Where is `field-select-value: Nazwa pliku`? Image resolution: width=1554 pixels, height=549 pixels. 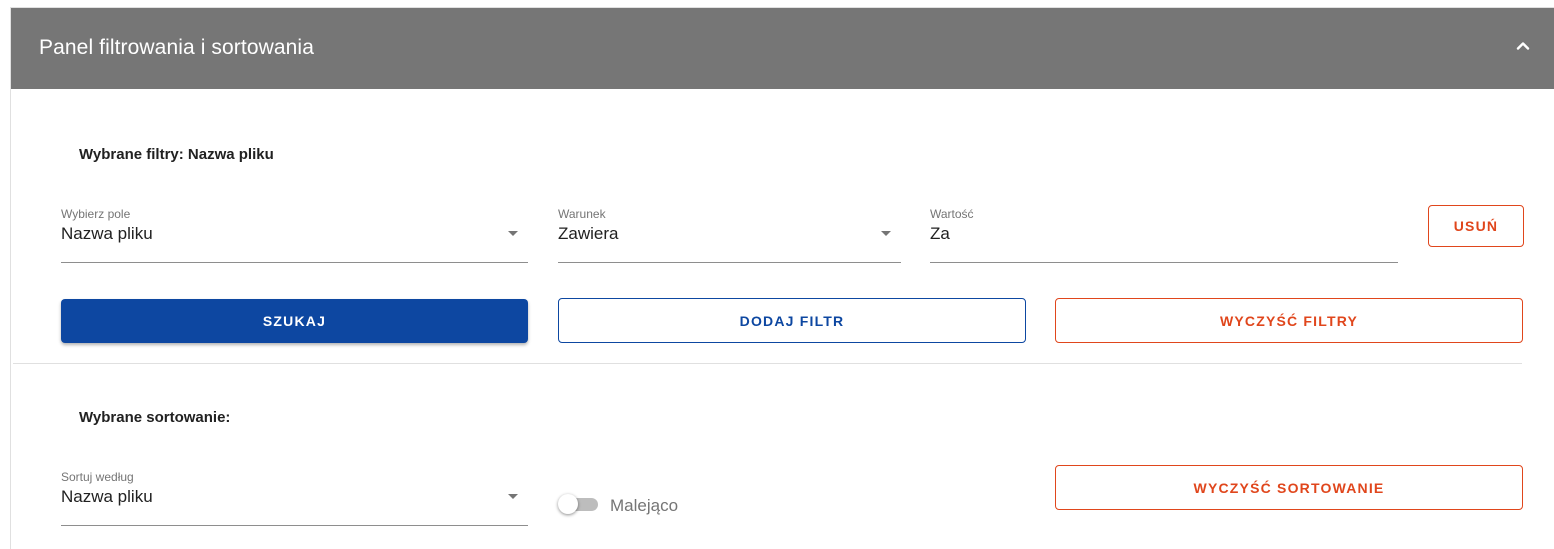 field-select-value: Nazwa pliku is located at coordinates (107, 233).